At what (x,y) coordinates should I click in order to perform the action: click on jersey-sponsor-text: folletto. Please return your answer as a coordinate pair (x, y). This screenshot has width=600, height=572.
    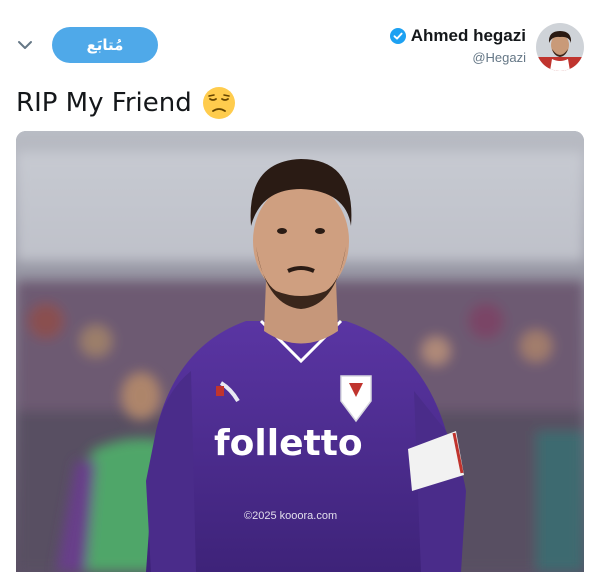
    Looking at the image, I should click on (288, 443).